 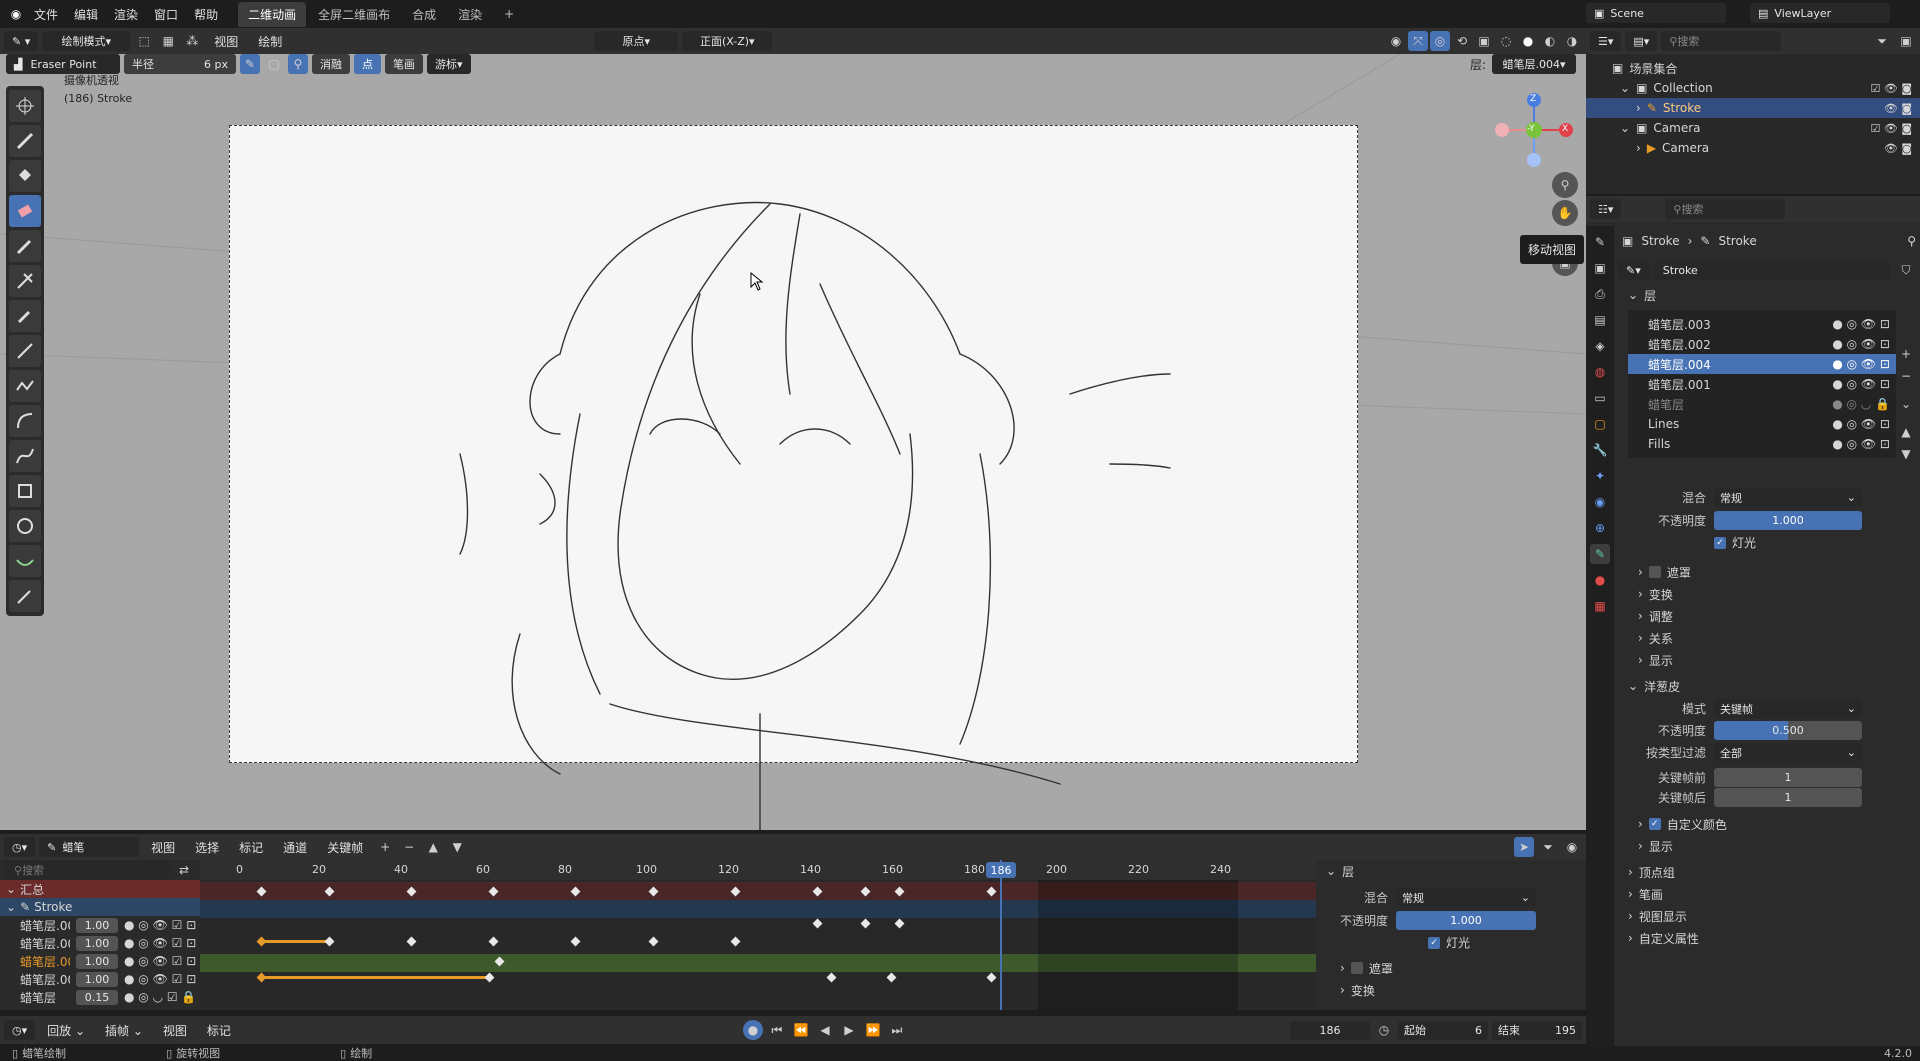 I want to click on relations-section: › 关系, so click(x=1767, y=638).